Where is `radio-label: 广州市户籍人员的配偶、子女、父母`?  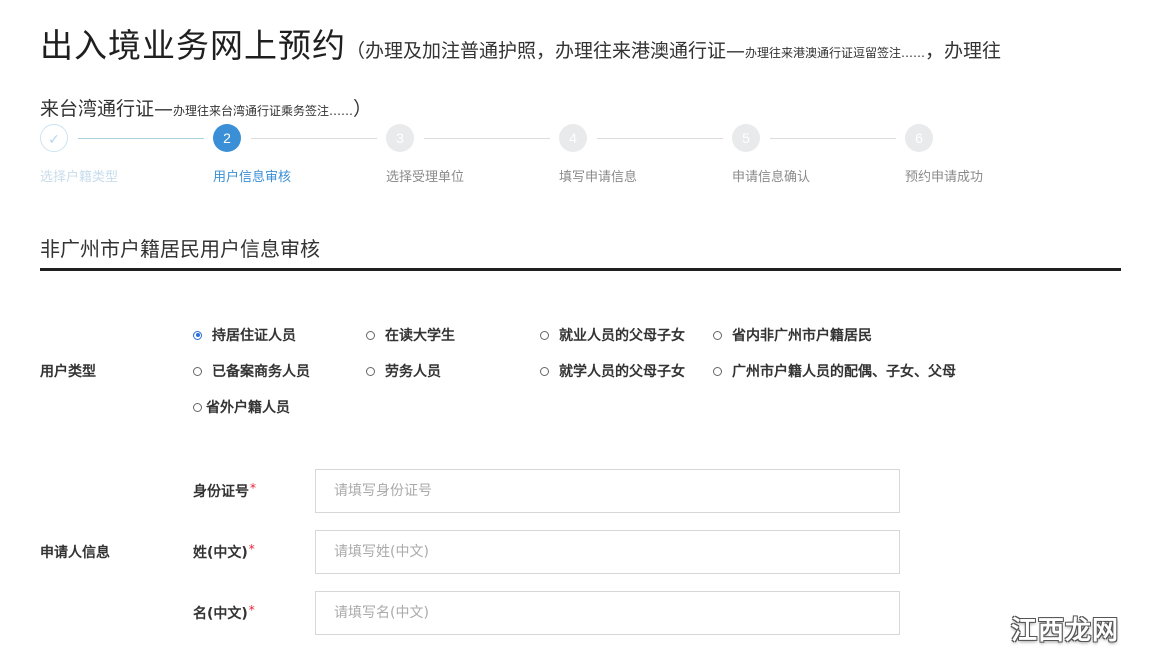 radio-label: 广州市户籍人员的配偶、子女、父母 is located at coordinates (844, 372).